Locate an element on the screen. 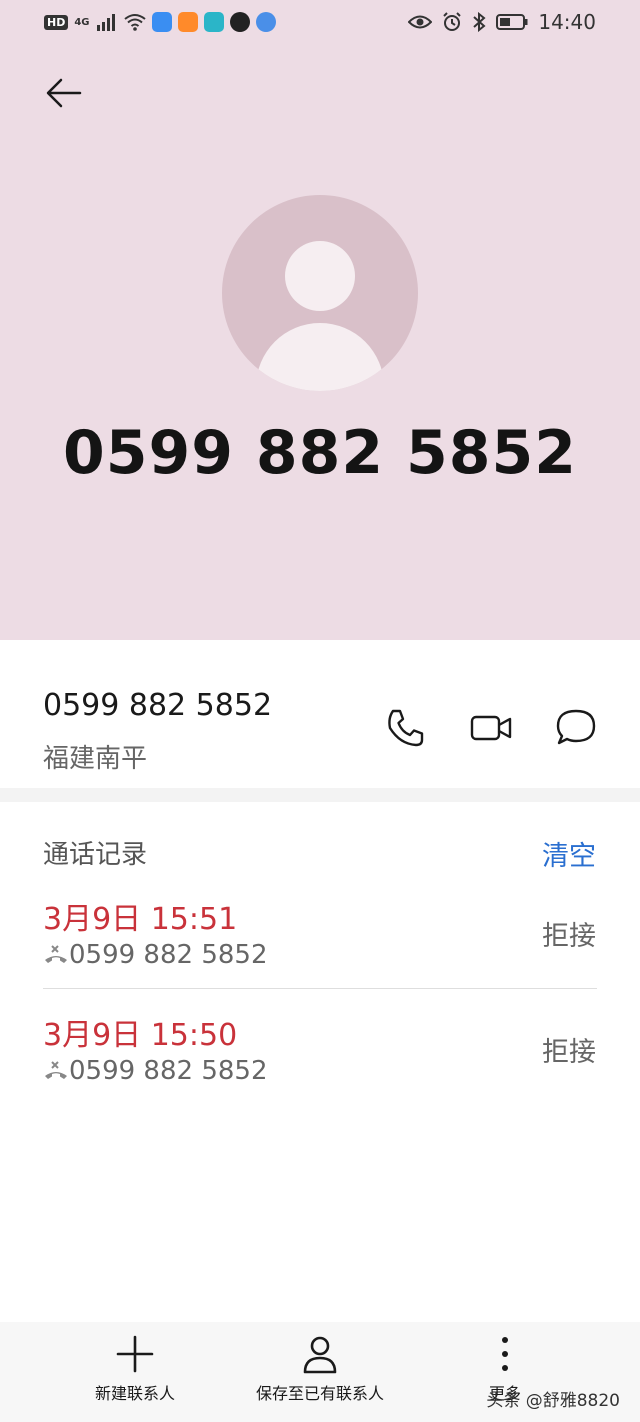 This screenshot has height=1422, width=640. record-divider is located at coordinates (320, 988).